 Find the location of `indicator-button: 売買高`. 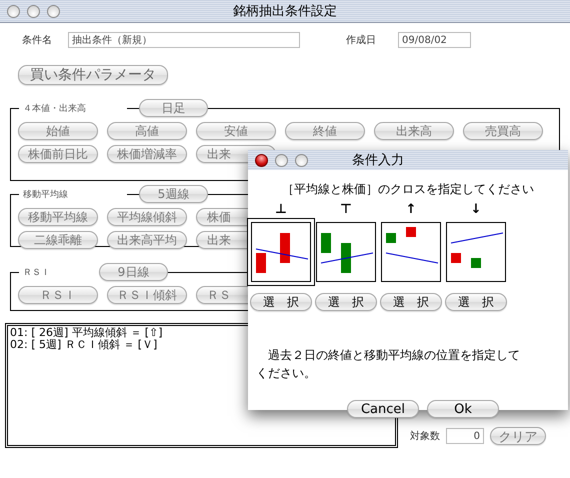

indicator-button: 売買高 is located at coordinates (503, 131).